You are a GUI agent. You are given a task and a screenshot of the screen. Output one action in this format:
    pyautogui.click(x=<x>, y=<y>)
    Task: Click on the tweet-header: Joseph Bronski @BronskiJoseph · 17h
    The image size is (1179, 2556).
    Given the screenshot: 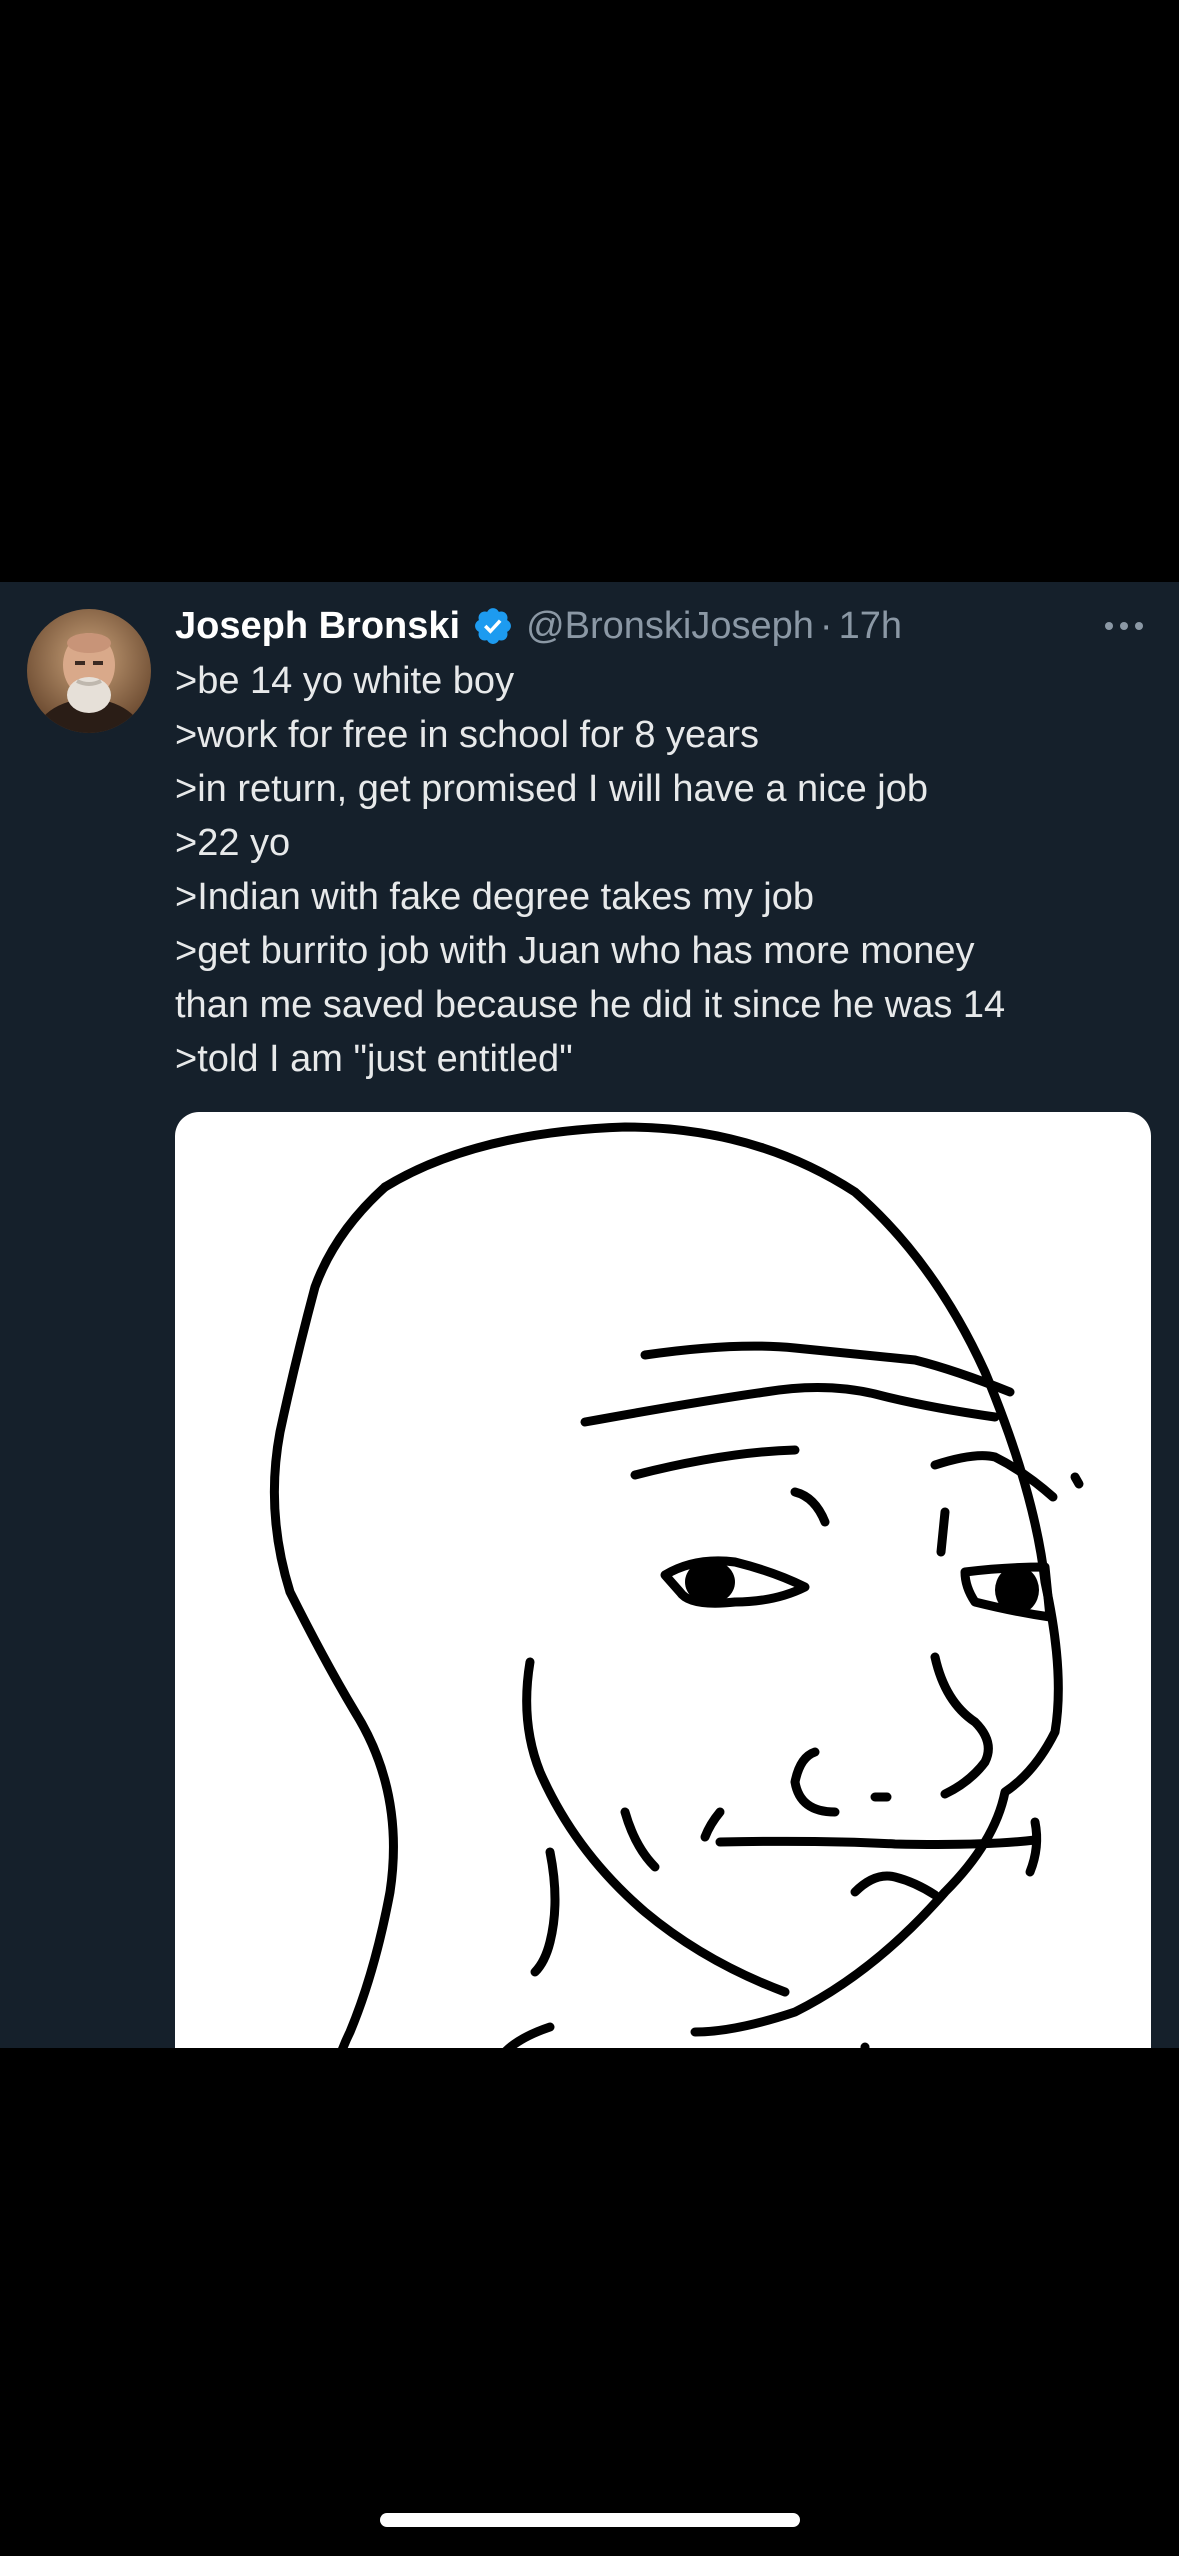 What is the action you would take?
    pyautogui.click(x=538, y=626)
    